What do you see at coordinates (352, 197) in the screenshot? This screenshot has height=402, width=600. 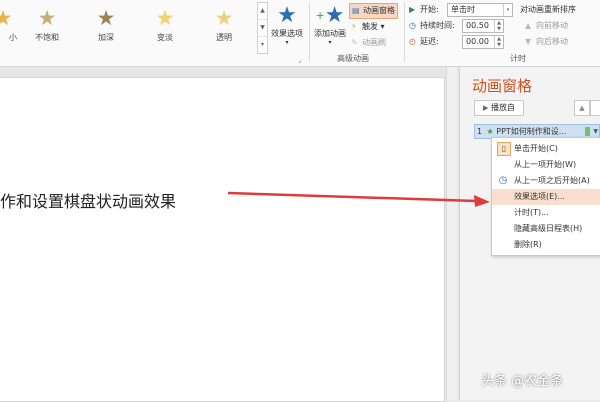 I see `arrow-shaft` at bounding box center [352, 197].